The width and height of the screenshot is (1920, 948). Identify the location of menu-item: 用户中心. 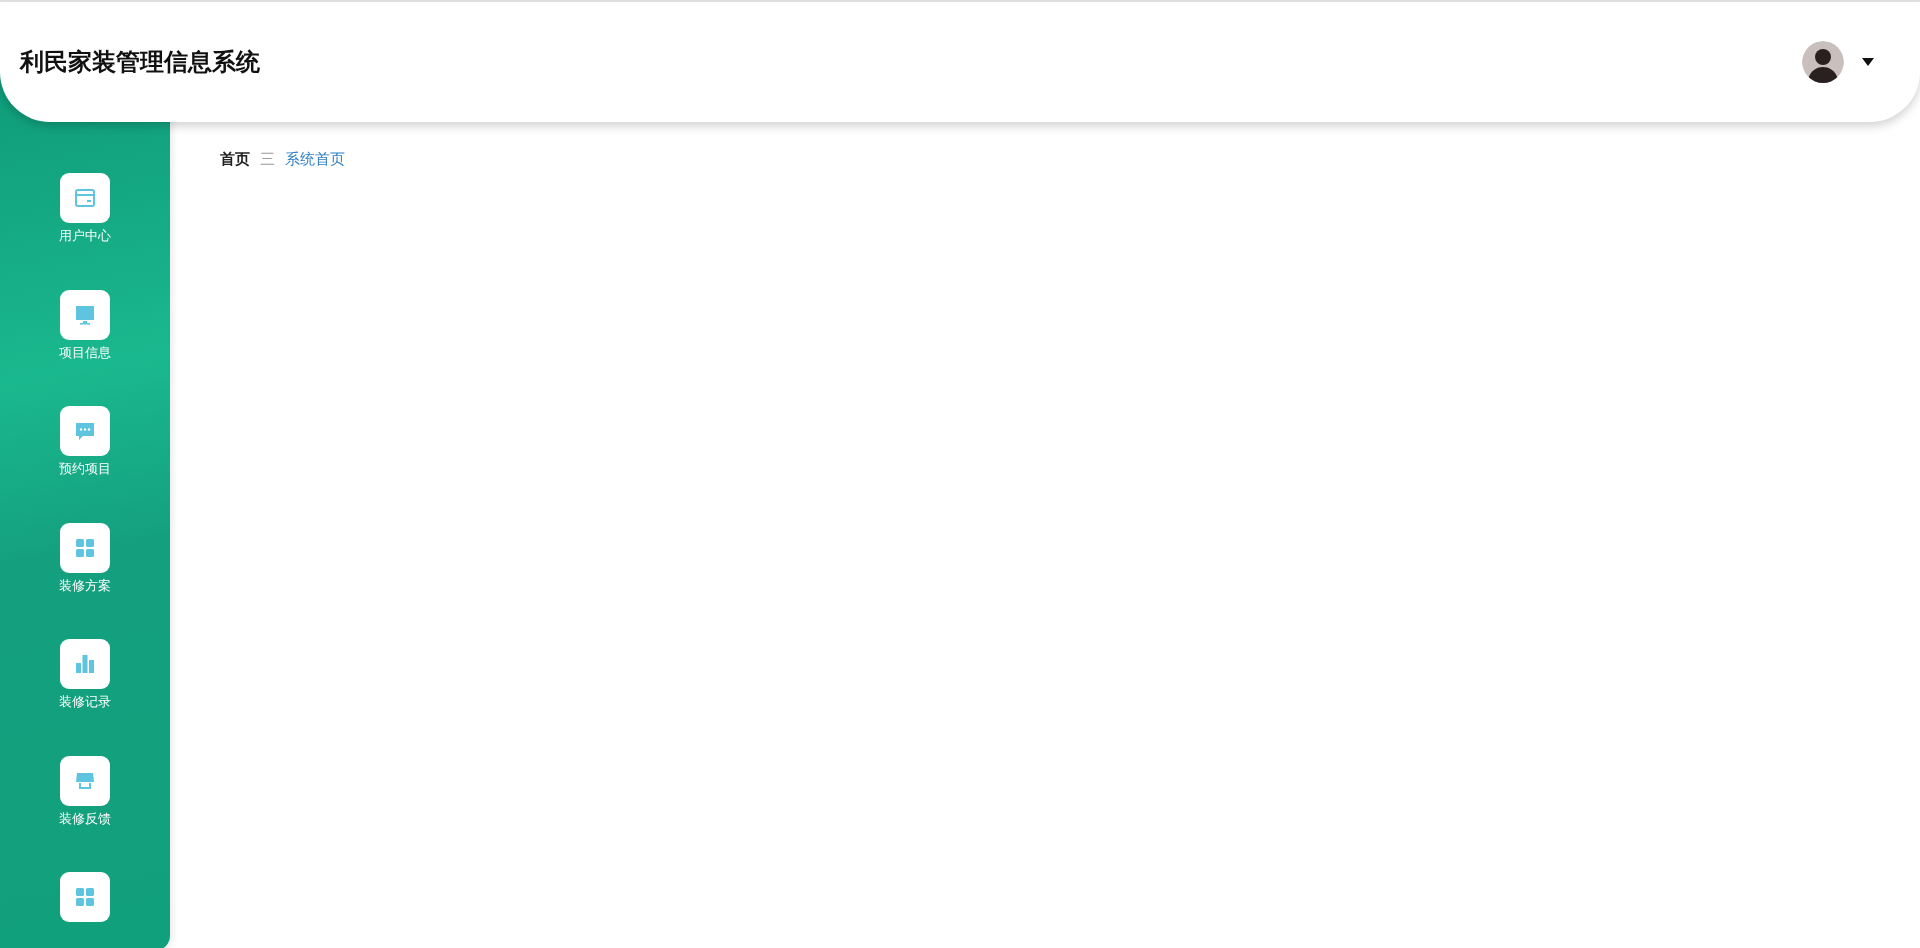
(85, 236).